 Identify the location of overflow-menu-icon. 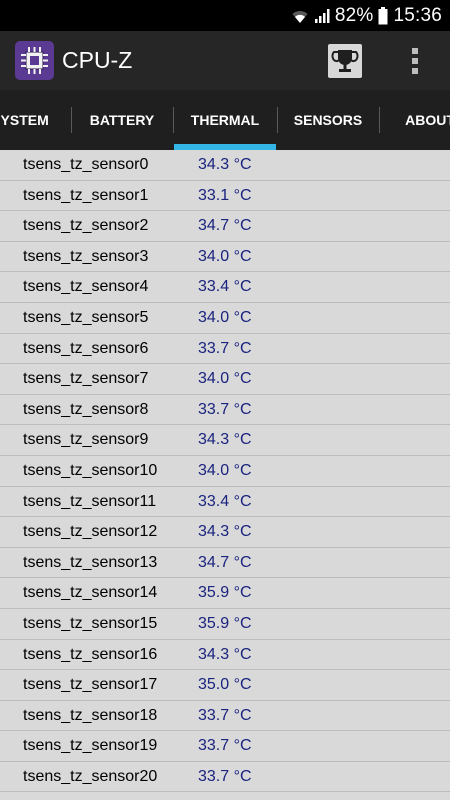
(415, 61).